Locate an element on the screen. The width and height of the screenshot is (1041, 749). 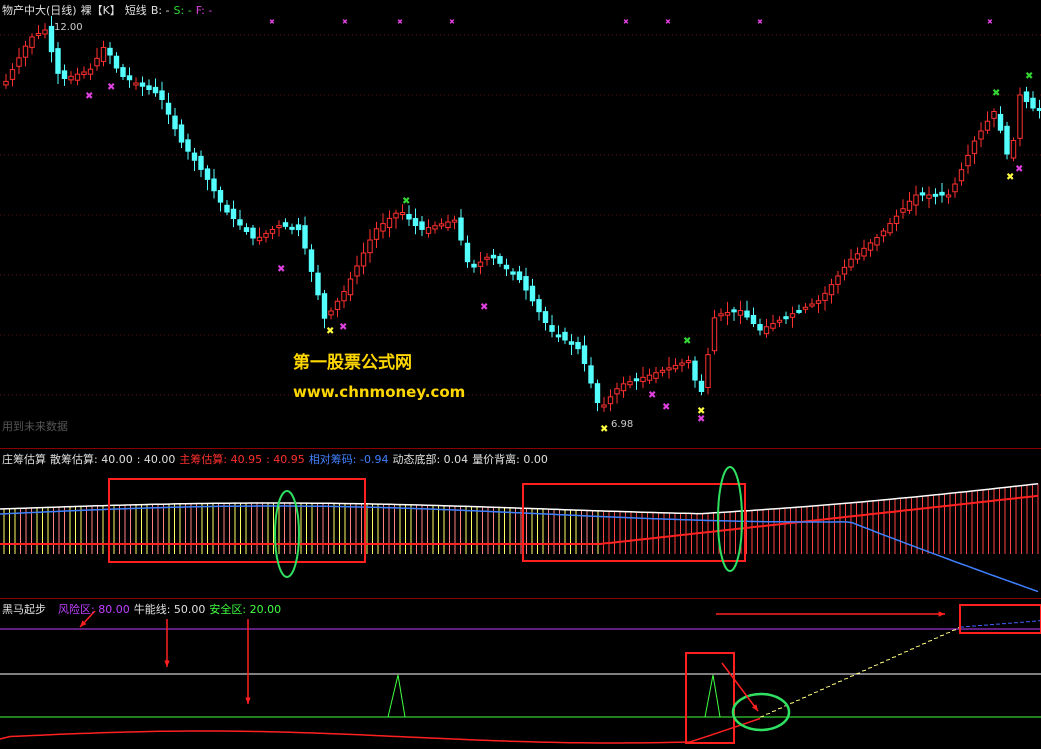
highlight-box is located at coordinates (634, 522).